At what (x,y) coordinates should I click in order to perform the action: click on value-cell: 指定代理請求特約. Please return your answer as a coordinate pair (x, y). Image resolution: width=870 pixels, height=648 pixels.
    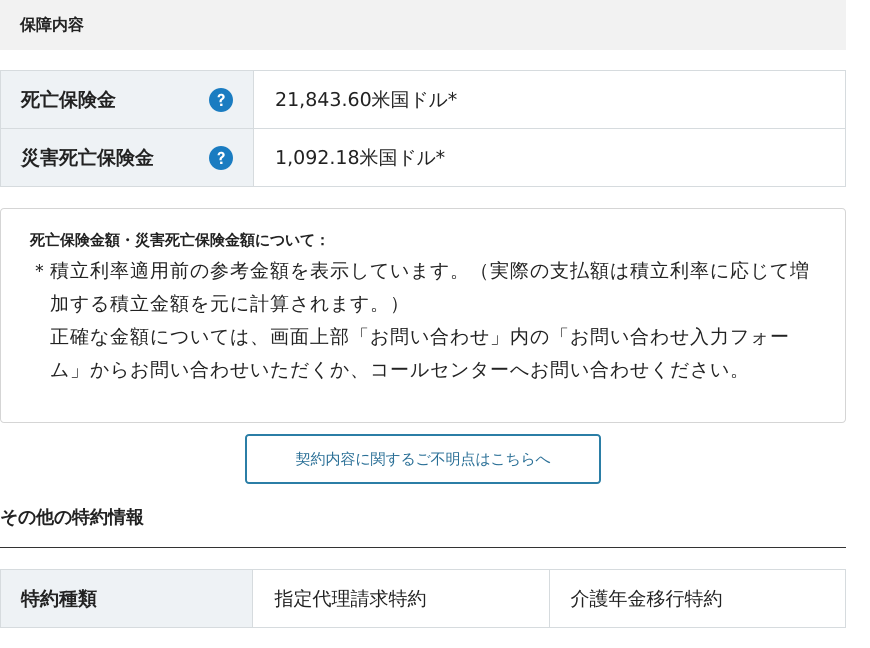
    Looking at the image, I should click on (401, 599).